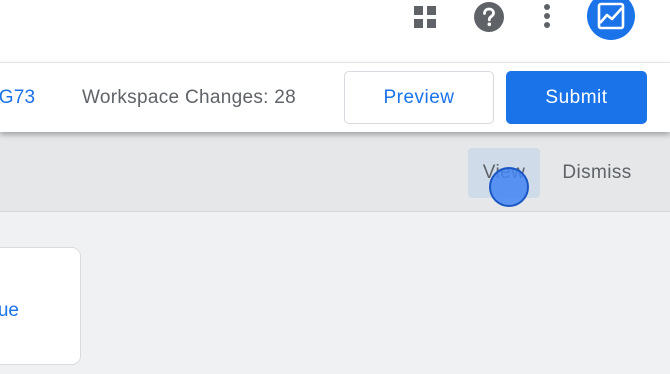 The height and width of the screenshot is (374, 670). Describe the element at coordinates (189, 97) in the screenshot. I see `workspace-changes-count: Workspace Changes: 28` at that location.